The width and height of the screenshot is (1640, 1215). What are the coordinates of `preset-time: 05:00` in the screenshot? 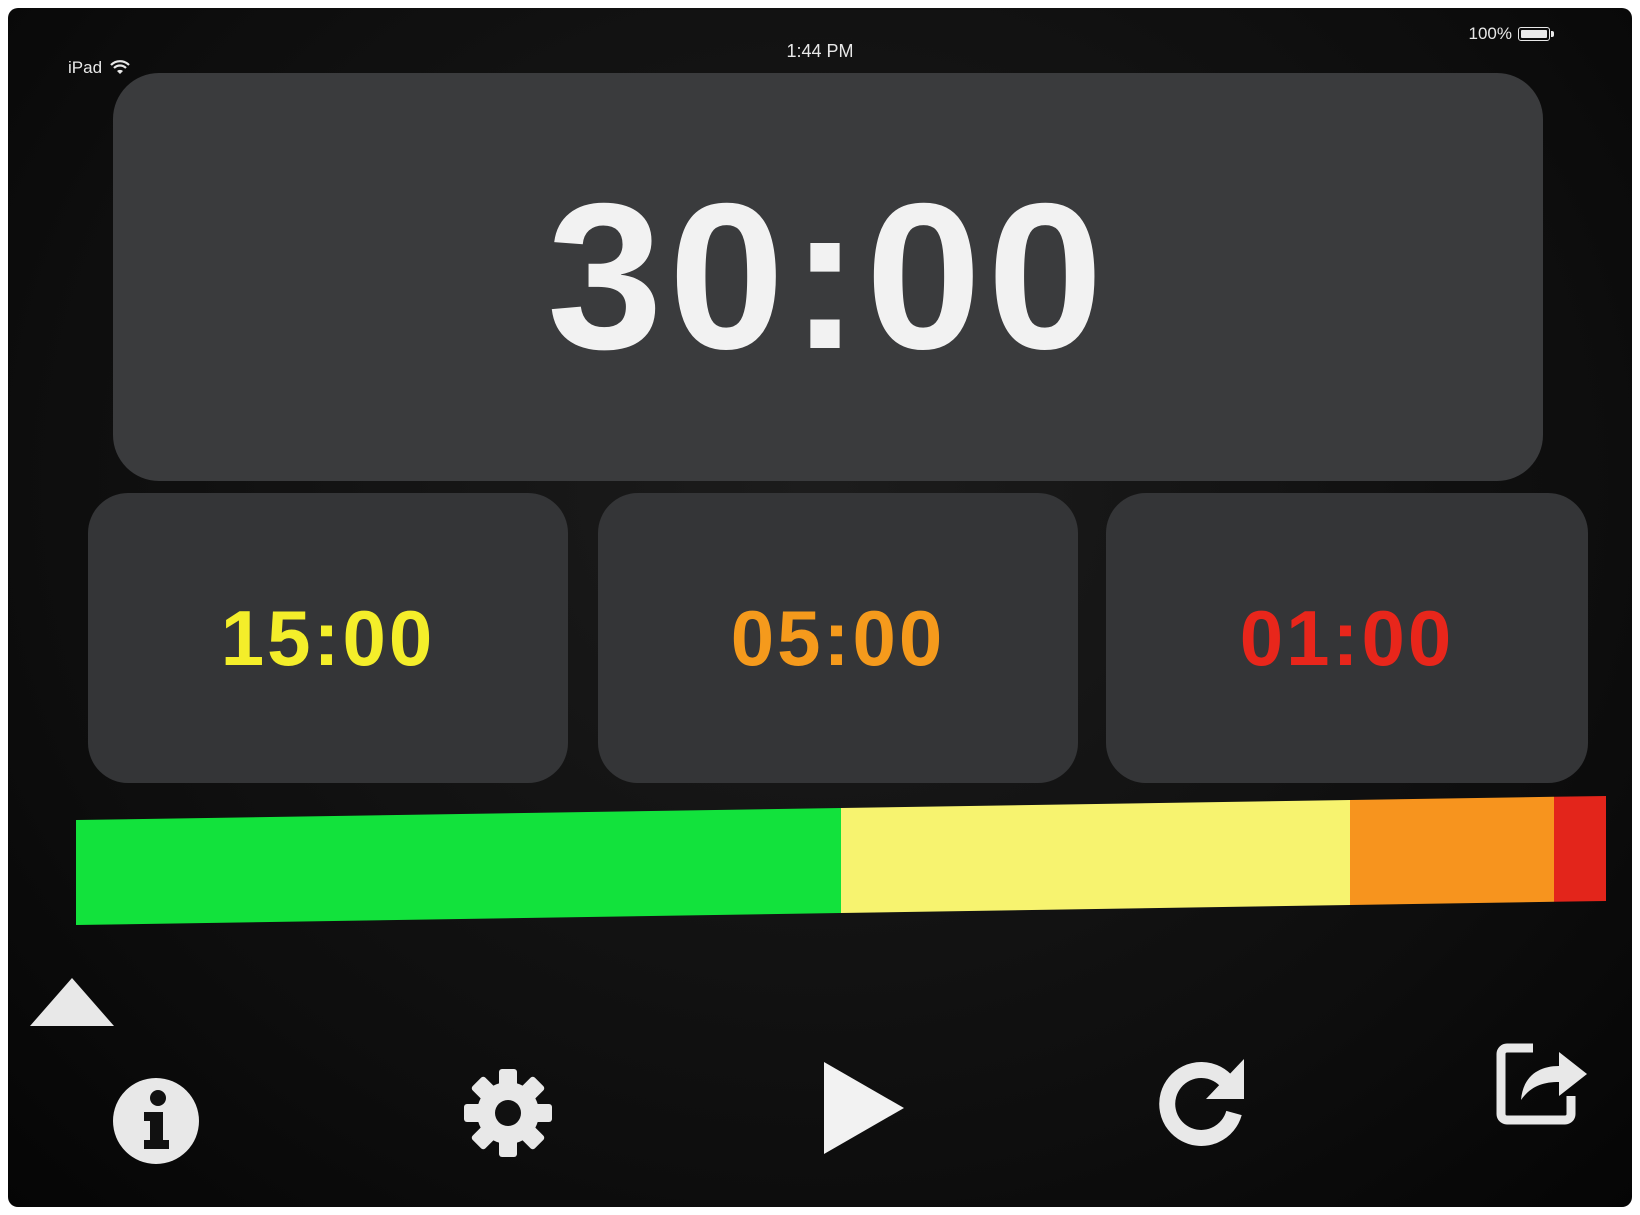 It's located at (838, 637).